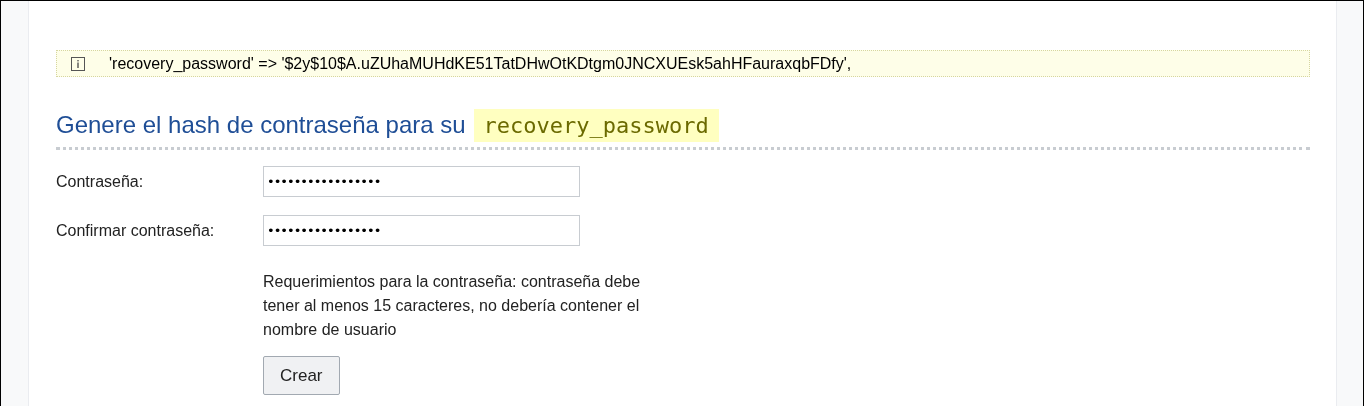 This screenshot has height=406, width=1364. I want to click on field-label: Confirmar contraseña:, so click(136, 230).